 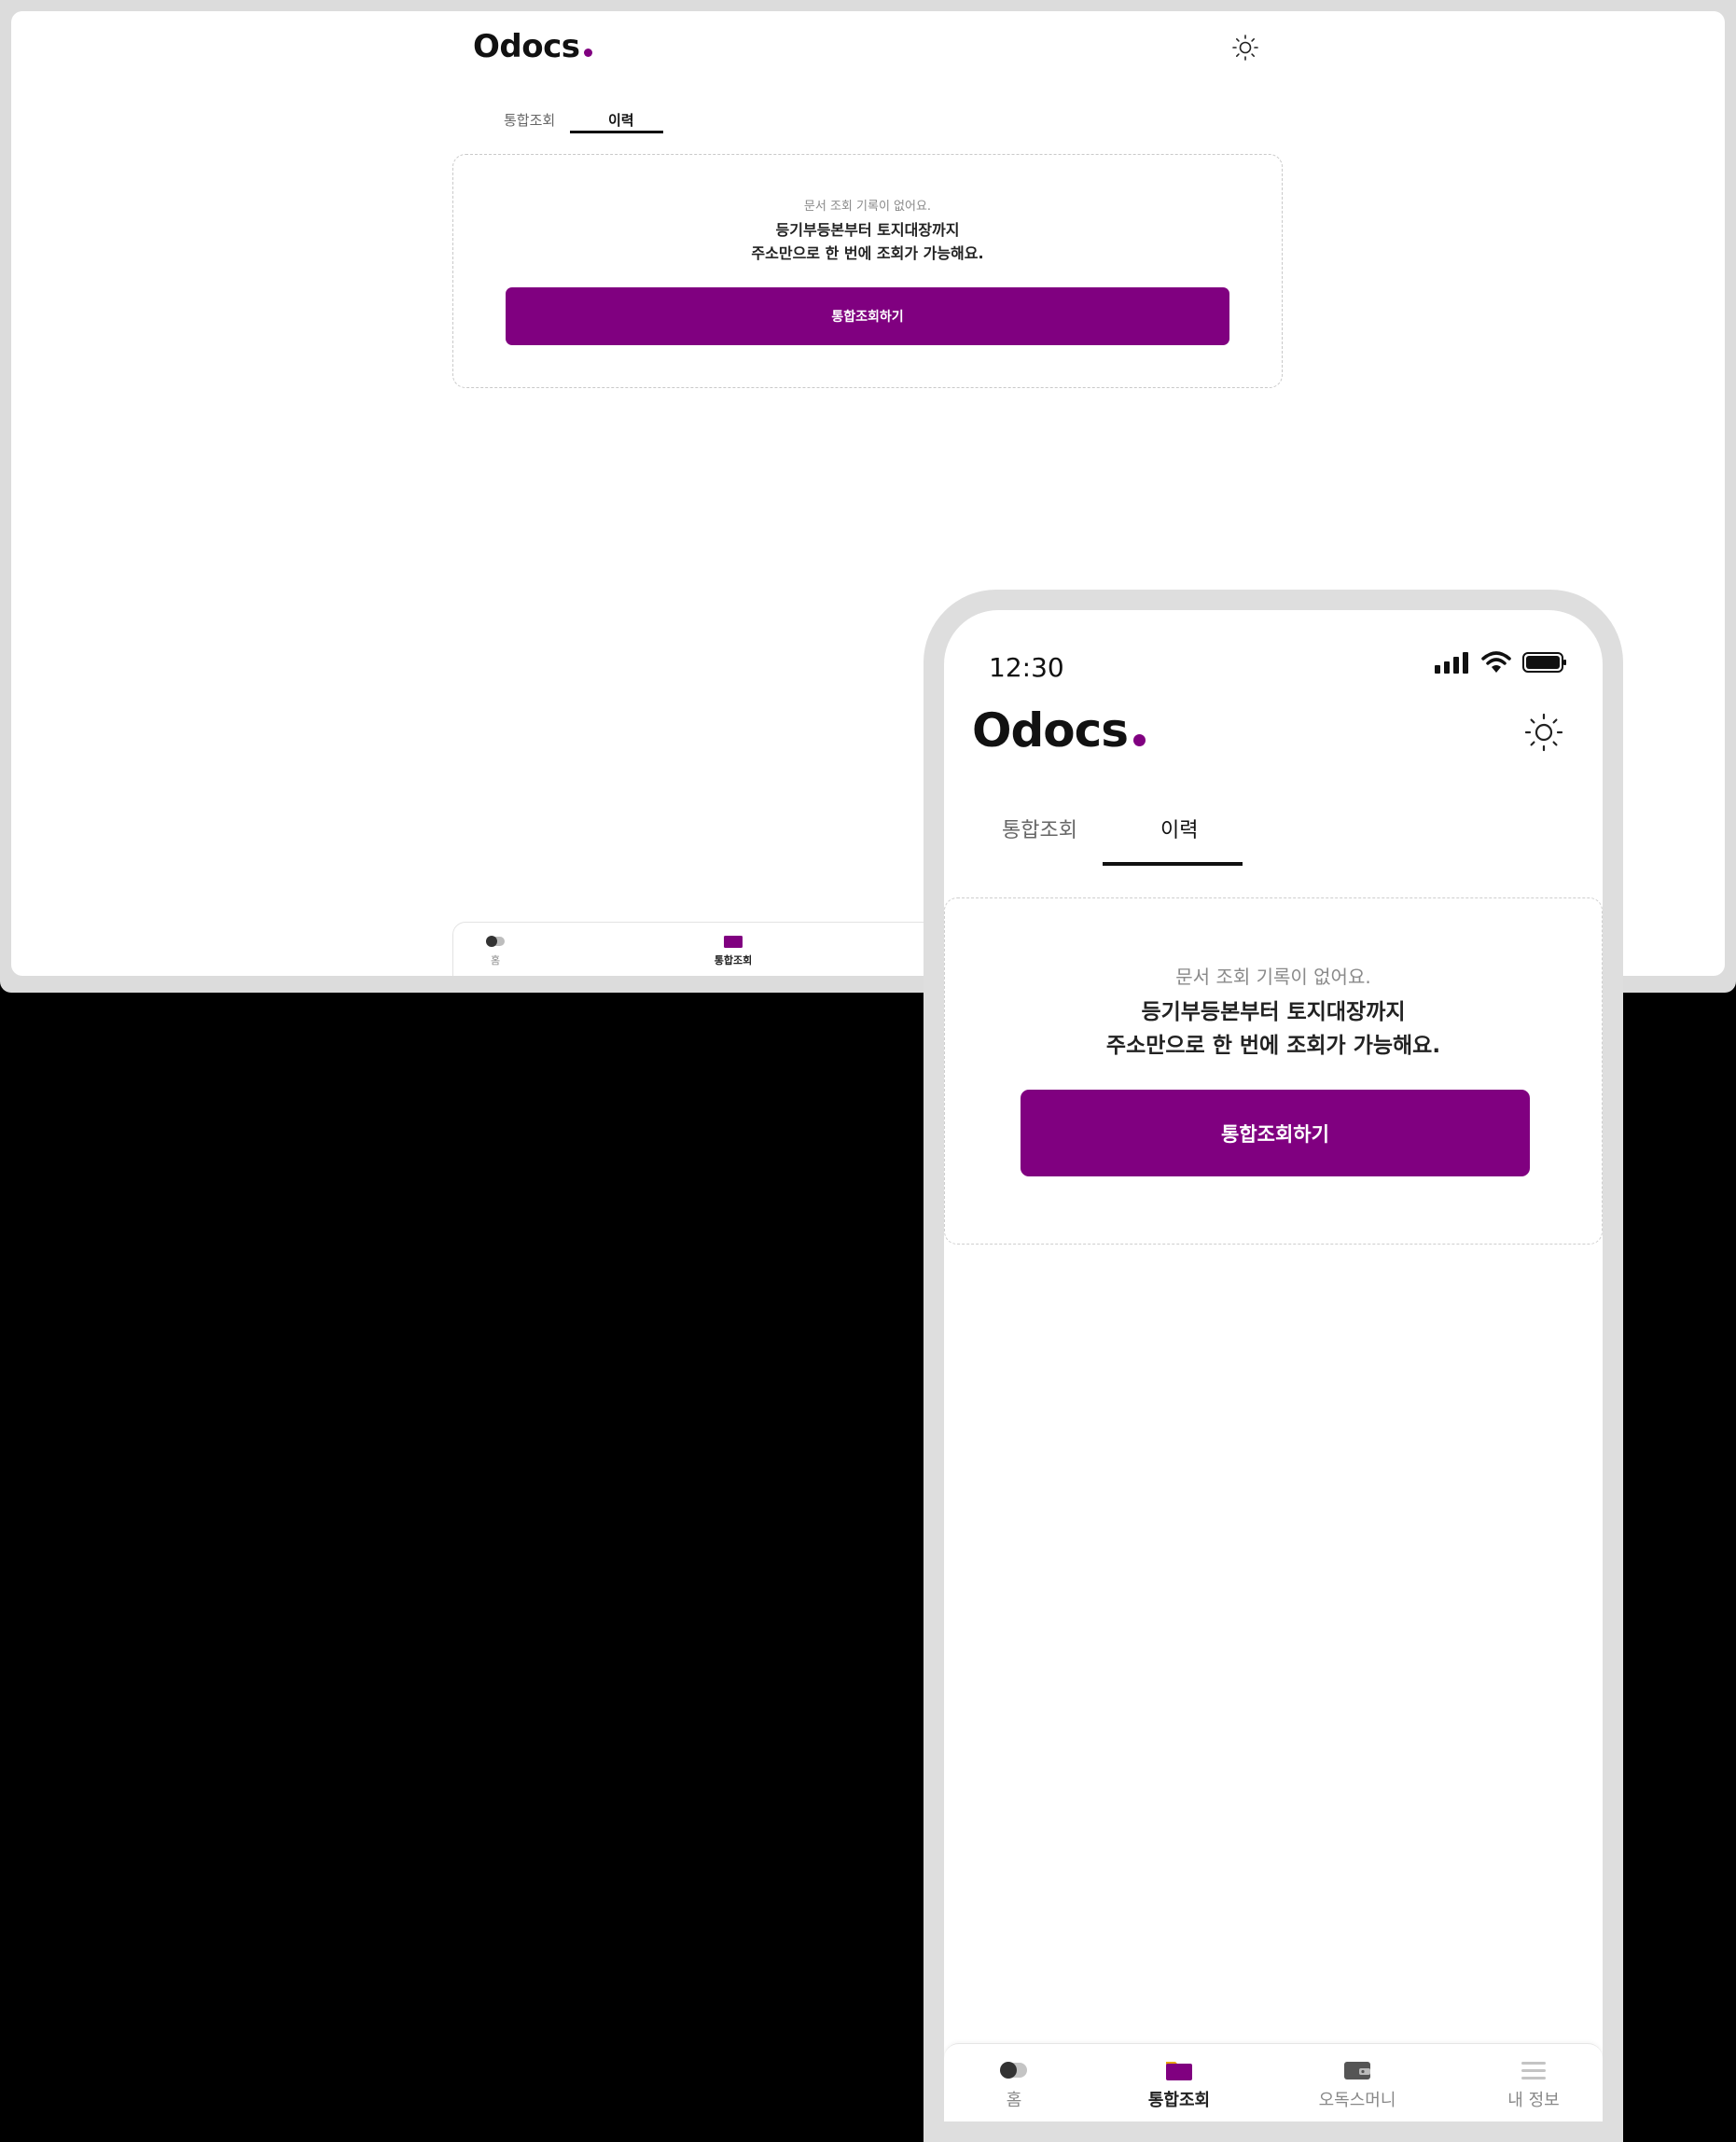 What do you see at coordinates (1533, 2101) in the screenshot?
I see `nav-label-my-info: 내 정보` at bounding box center [1533, 2101].